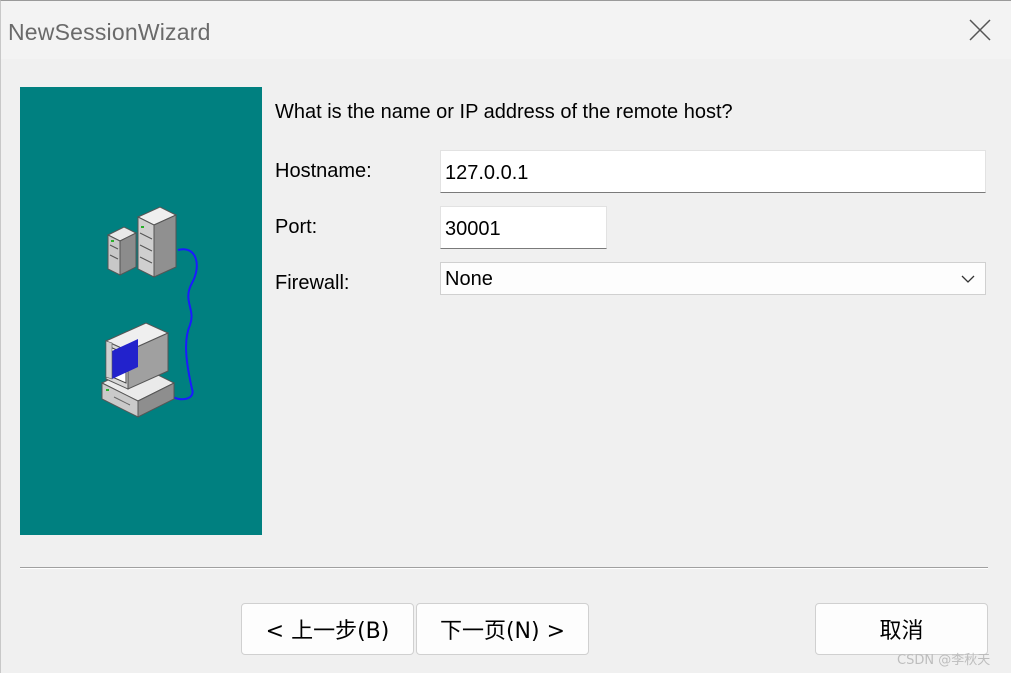  Describe the element at coordinates (323, 171) in the screenshot. I see `hostname-label: Hostname:` at that location.